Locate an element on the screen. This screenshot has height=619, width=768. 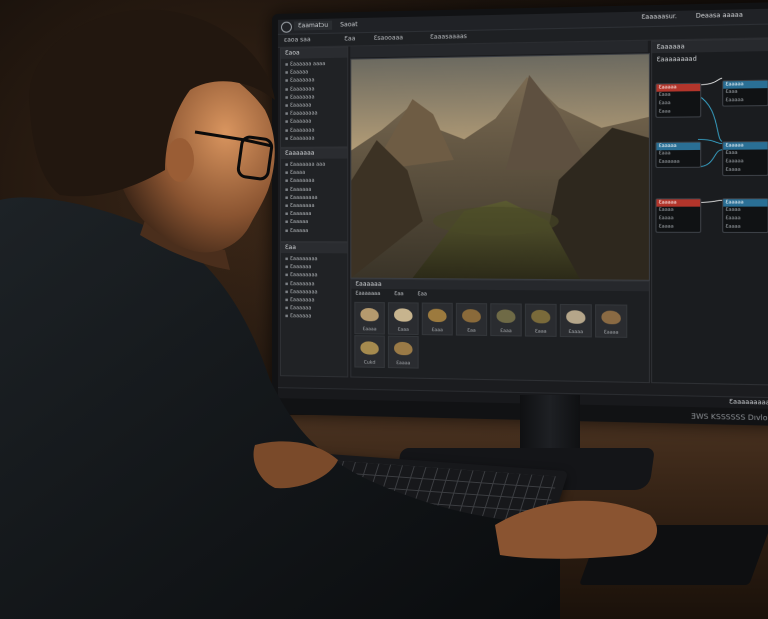
right-hand is located at coordinates (576, 529).